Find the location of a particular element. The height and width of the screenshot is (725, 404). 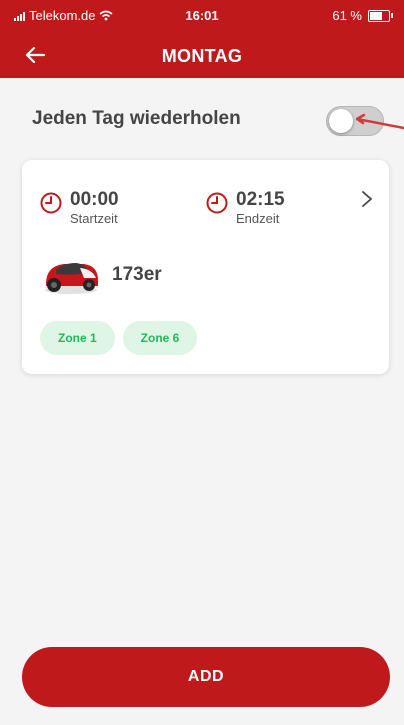

annotation-arrow-icon is located at coordinates (380, 121).